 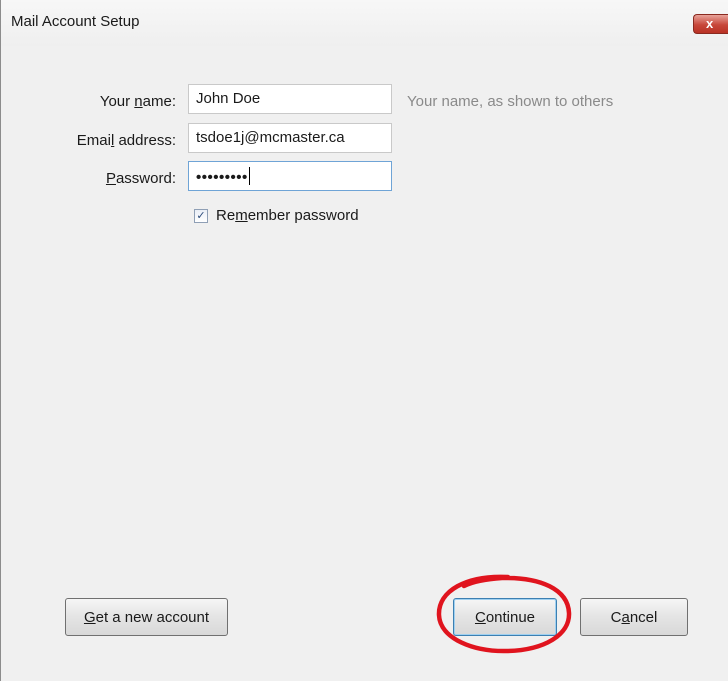 What do you see at coordinates (290, 176) in the screenshot?
I see `password-input: •••••••••` at bounding box center [290, 176].